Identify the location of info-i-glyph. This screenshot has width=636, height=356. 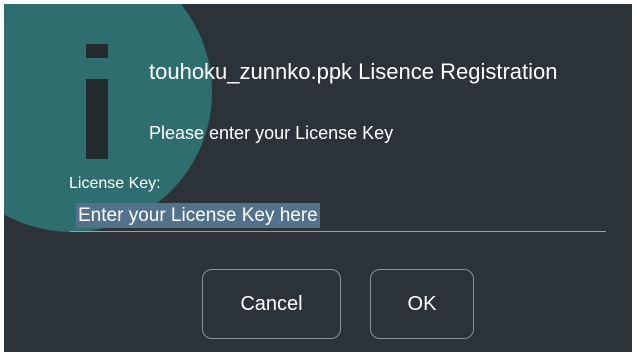
(97, 101).